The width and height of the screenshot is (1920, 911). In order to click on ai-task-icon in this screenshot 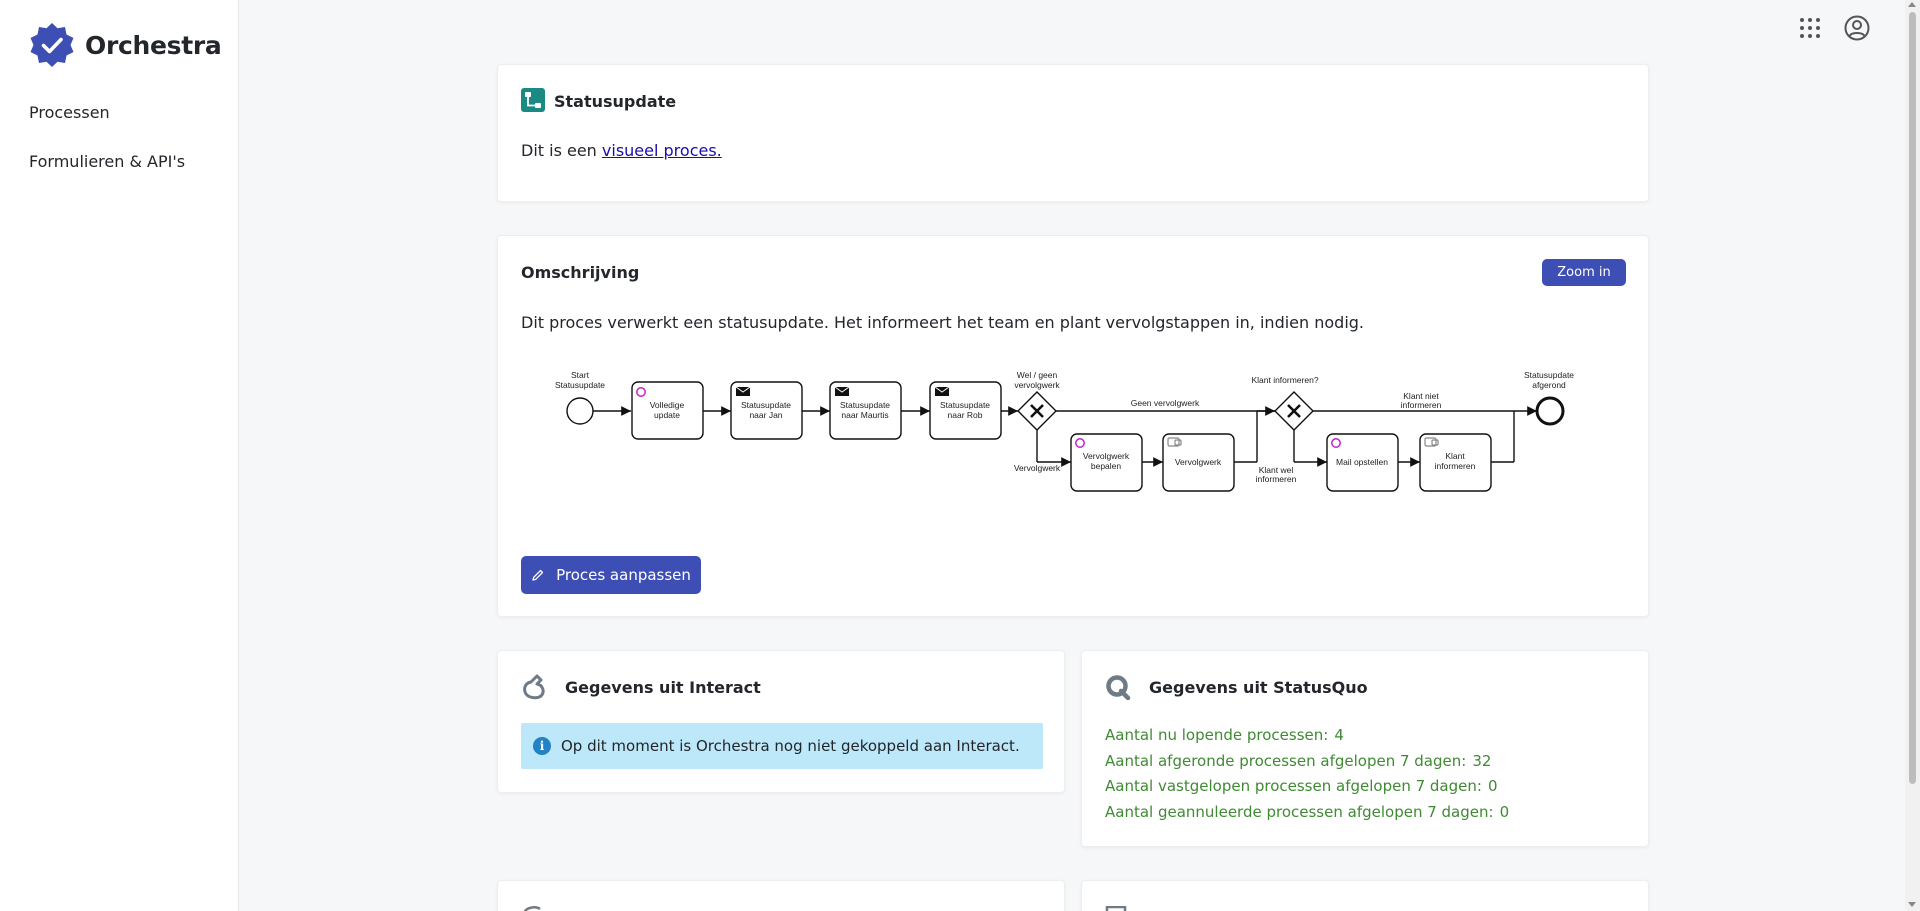, I will do `click(988, 417)`.